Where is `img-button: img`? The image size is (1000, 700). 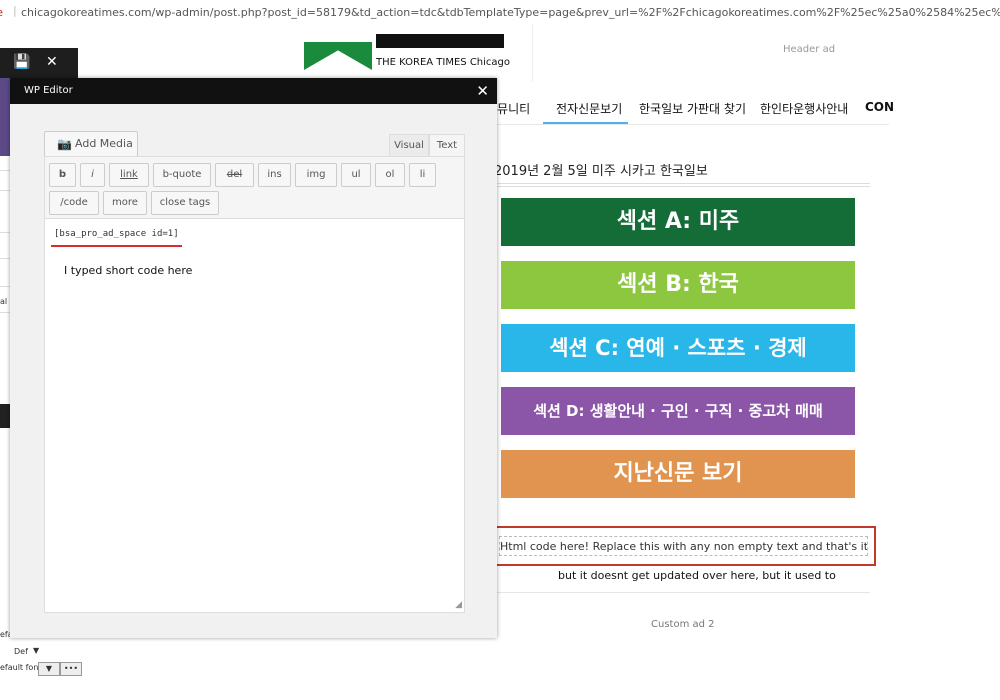 img-button: img is located at coordinates (316, 175).